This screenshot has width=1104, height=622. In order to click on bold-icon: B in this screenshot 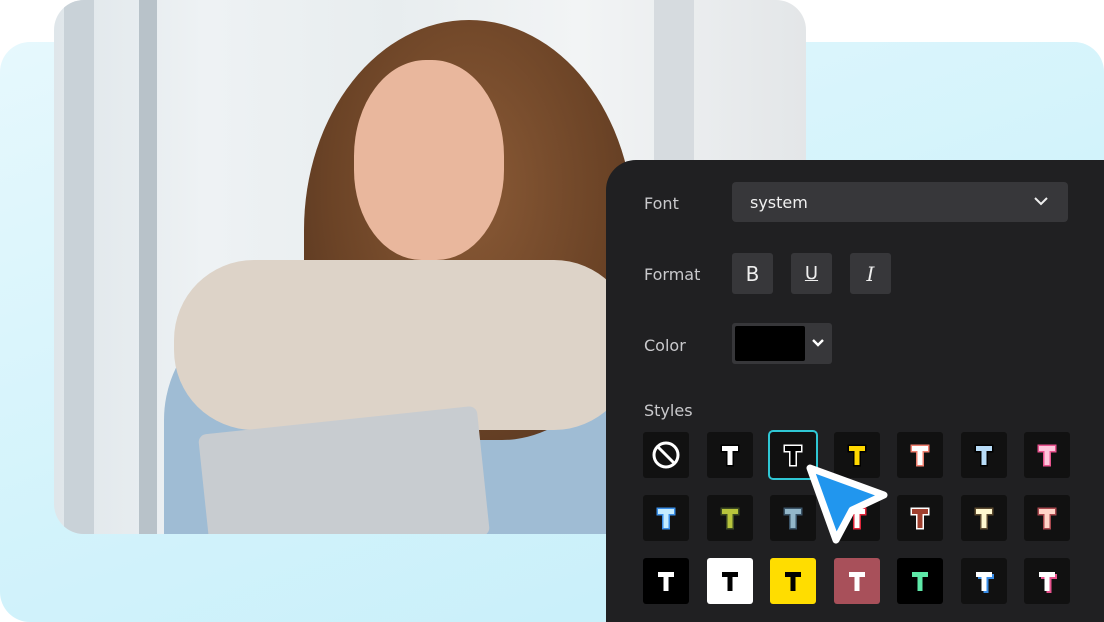, I will do `click(752, 273)`.